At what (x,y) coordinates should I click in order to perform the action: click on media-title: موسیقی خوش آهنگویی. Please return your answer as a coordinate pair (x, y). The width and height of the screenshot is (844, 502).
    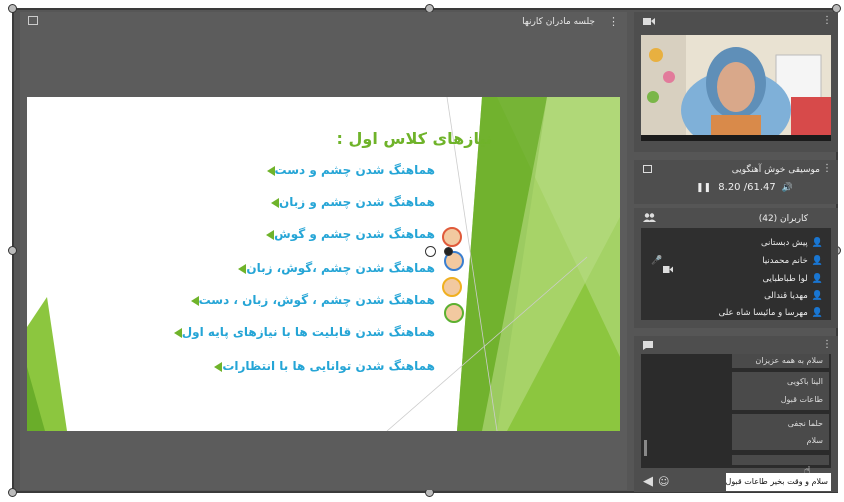
    Looking at the image, I should click on (775, 170).